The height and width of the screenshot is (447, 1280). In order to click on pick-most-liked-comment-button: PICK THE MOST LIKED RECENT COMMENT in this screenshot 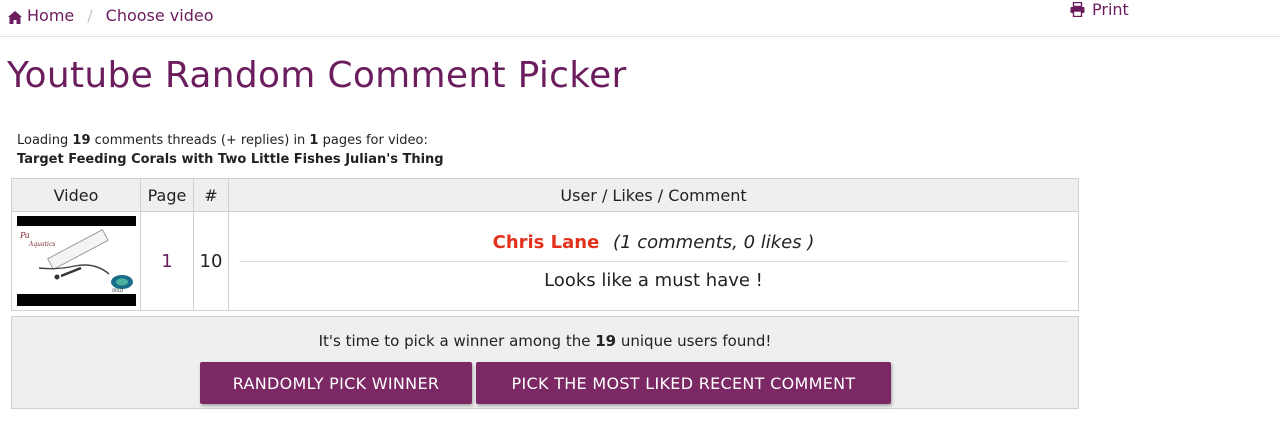, I will do `click(683, 383)`.